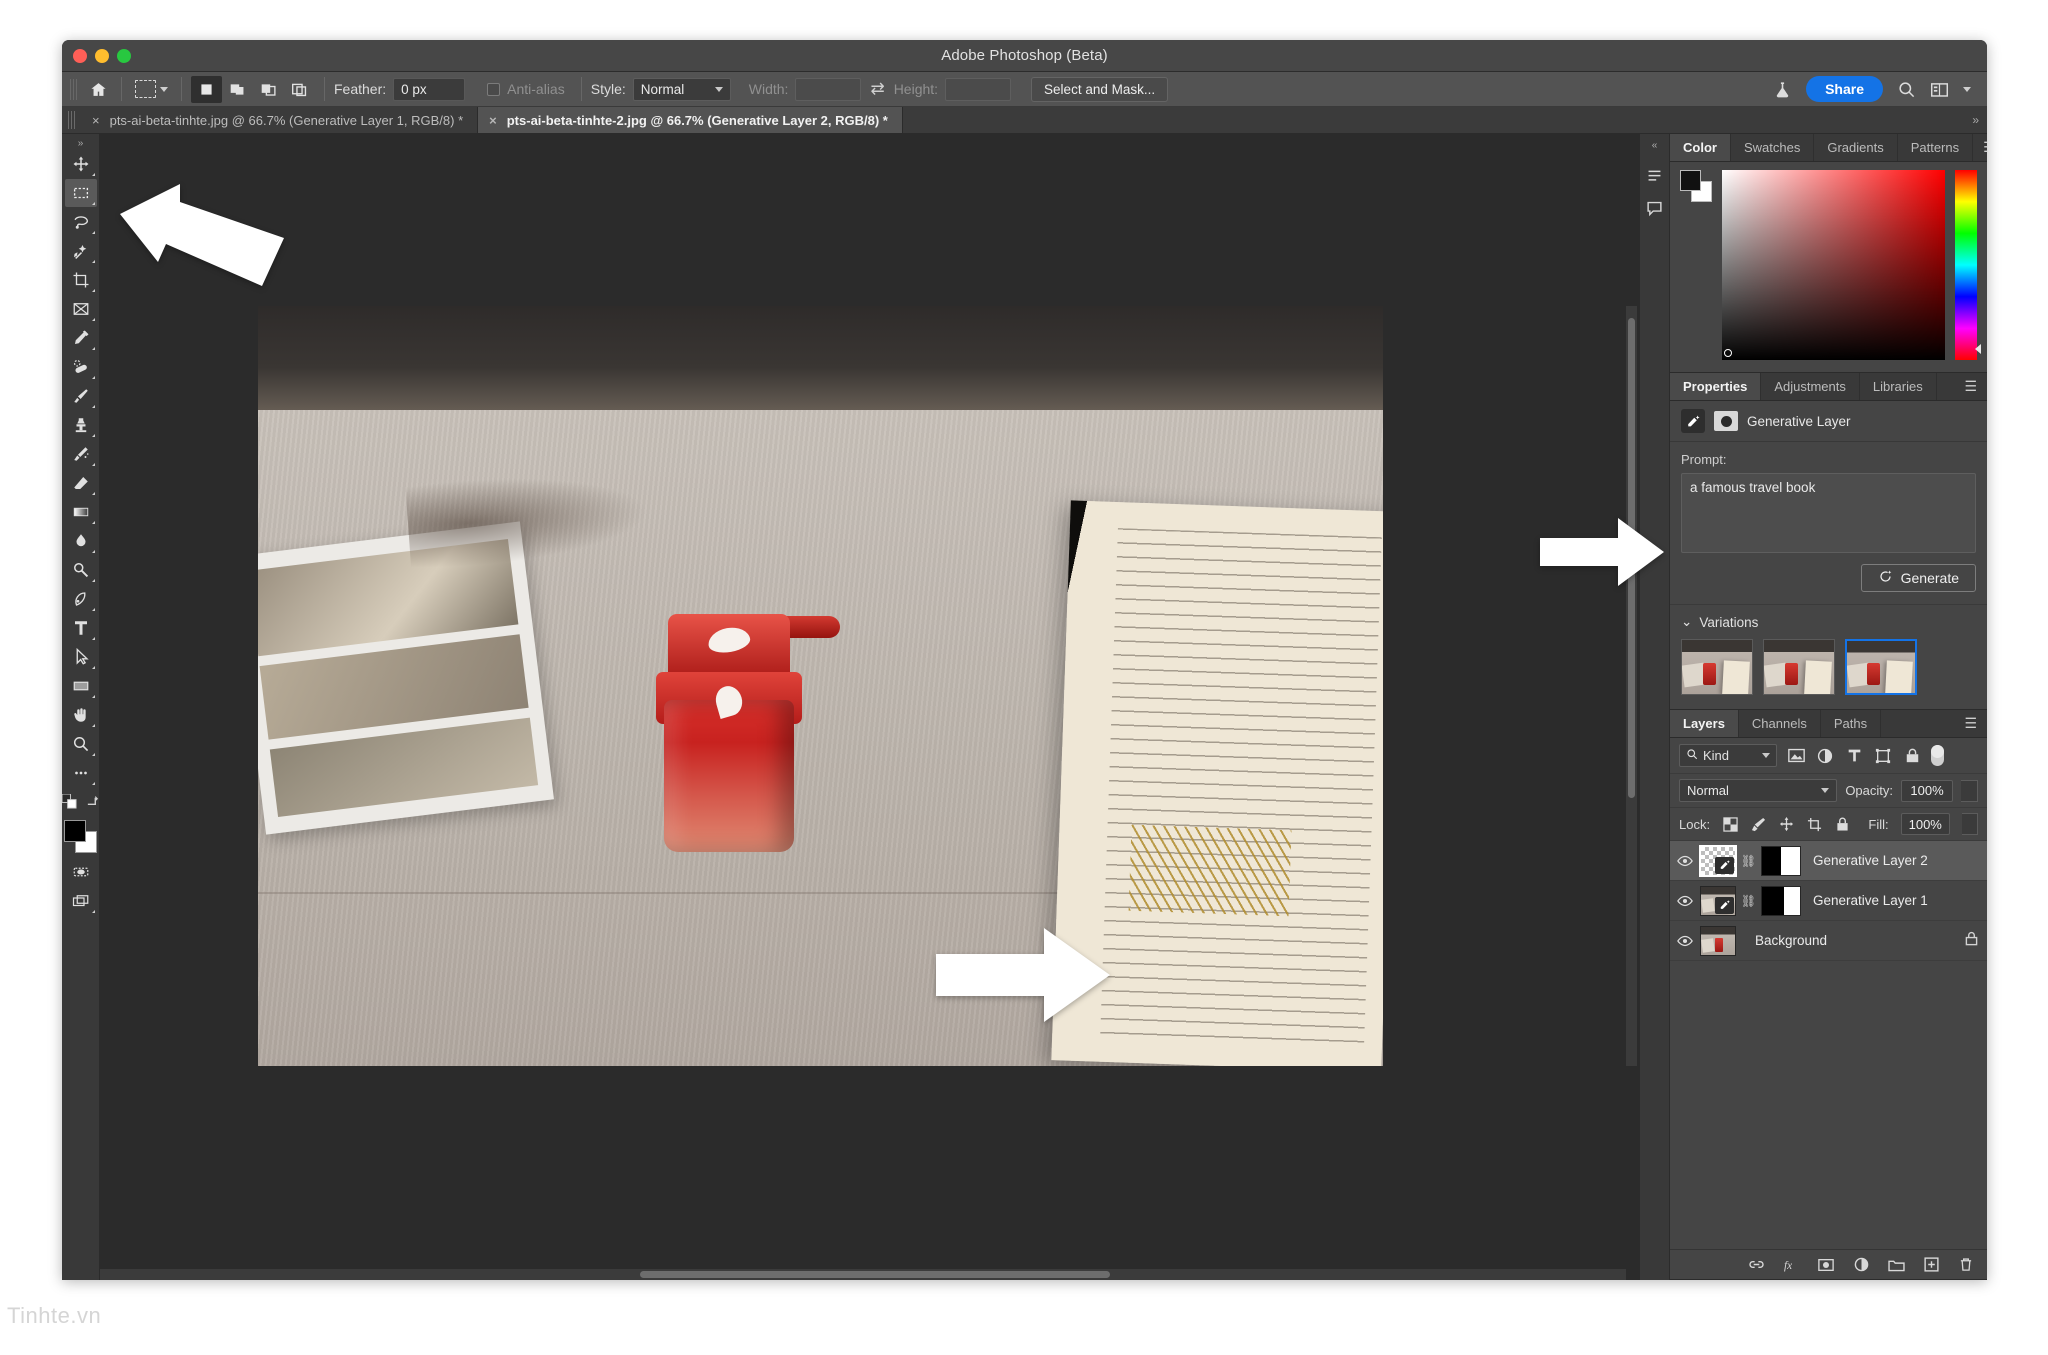 This screenshot has height=1355, width=2048. What do you see at coordinates (1810, 386) in the screenshot?
I see `tab-adjustments: Adjustments` at bounding box center [1810, 386].